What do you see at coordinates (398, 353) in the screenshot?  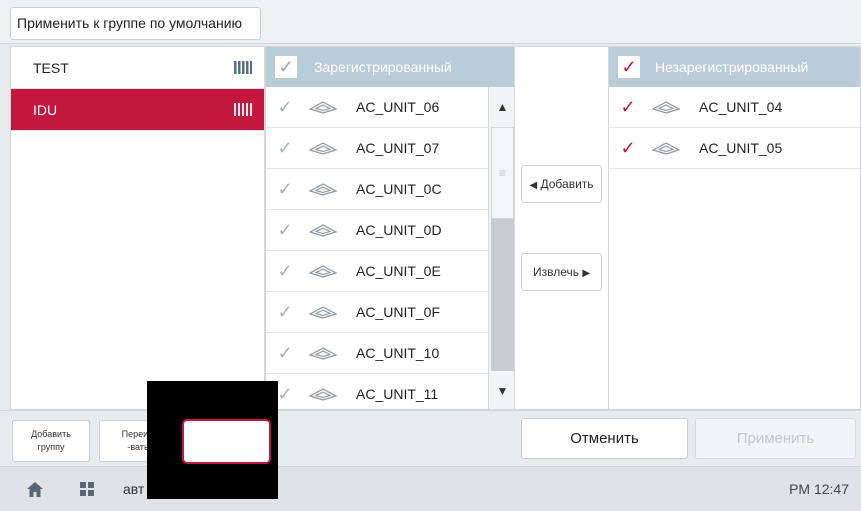 I see `list-item-label: AC_UNIT_10` at bounding box center [398, 353].